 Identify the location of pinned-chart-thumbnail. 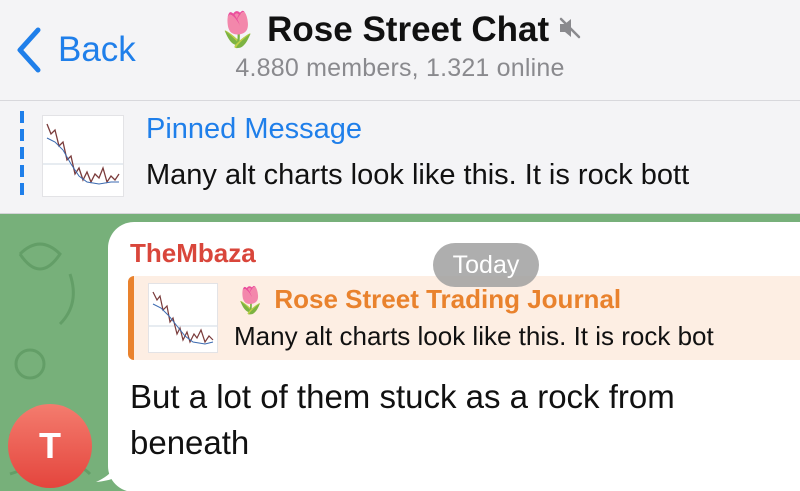
(83, 156).